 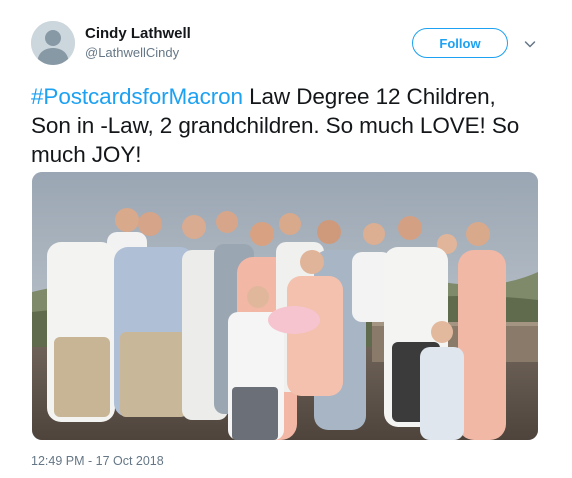 I want to click on more-options-button, so click(x=530, y=44).